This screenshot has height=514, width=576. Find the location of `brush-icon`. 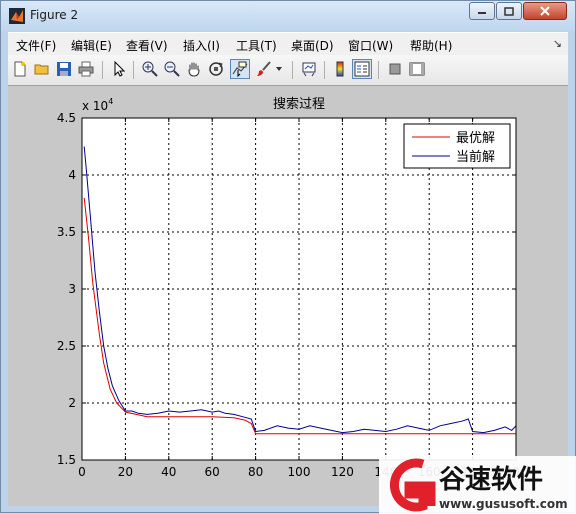

brush-icon is located at coordinates (264, 68).